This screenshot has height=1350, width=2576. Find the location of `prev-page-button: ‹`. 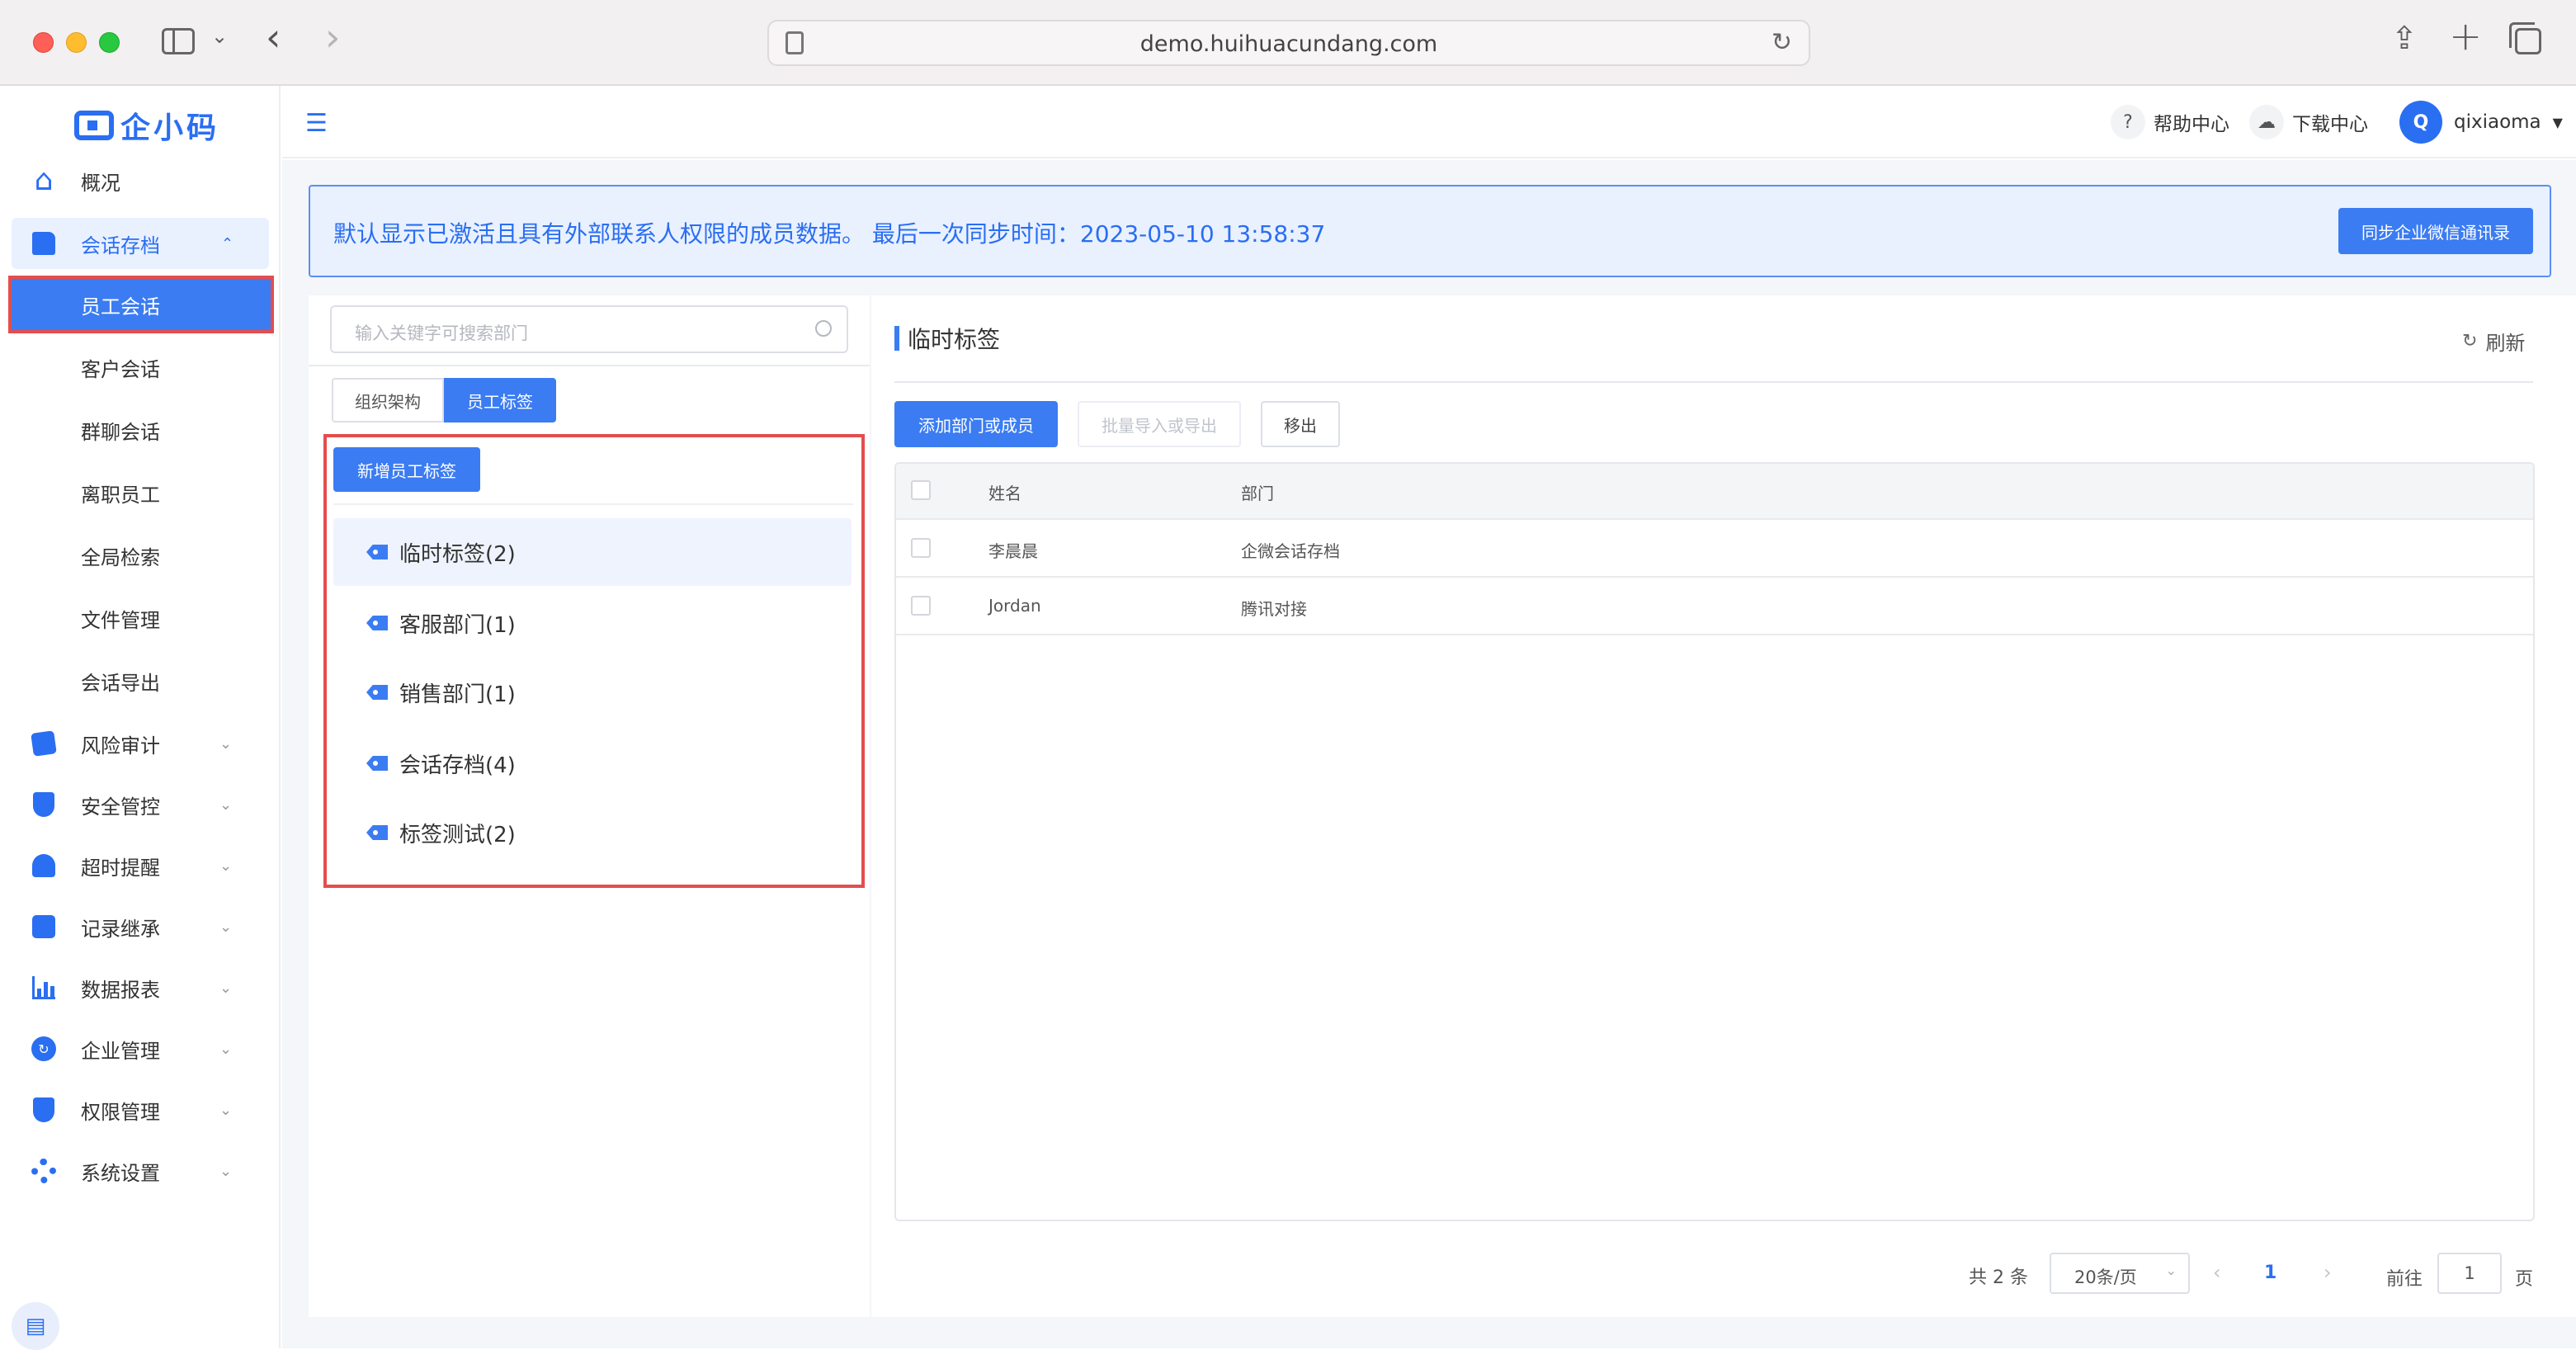

prev-page-button: ‹ is located at coordinates (2217, 1273).